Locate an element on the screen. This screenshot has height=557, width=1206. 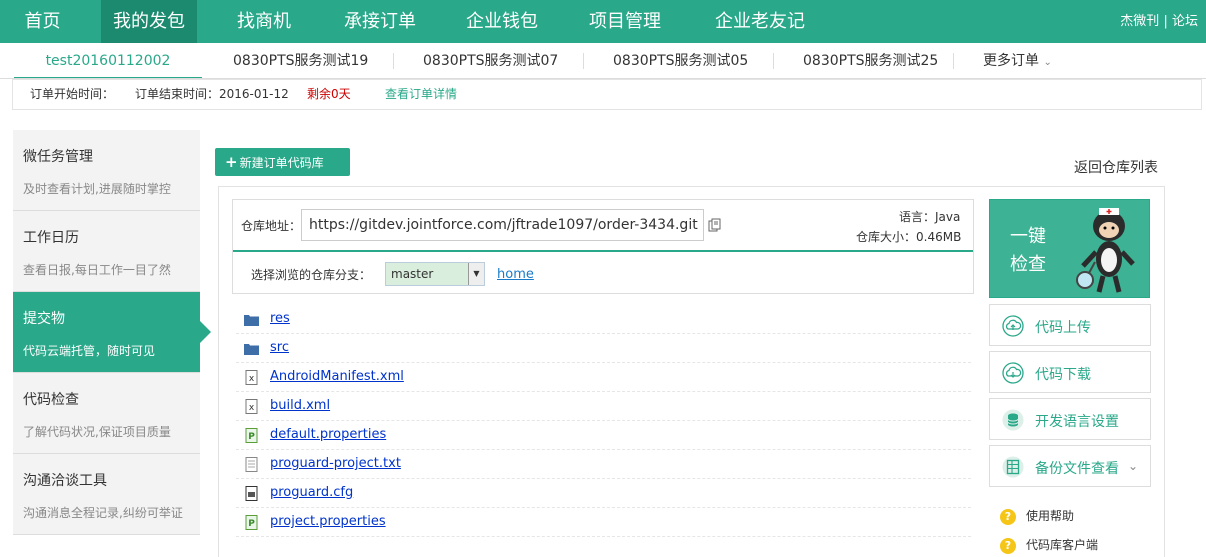
repo-size: 仓库大小：0.46MB is located at coordinates (909, 237).